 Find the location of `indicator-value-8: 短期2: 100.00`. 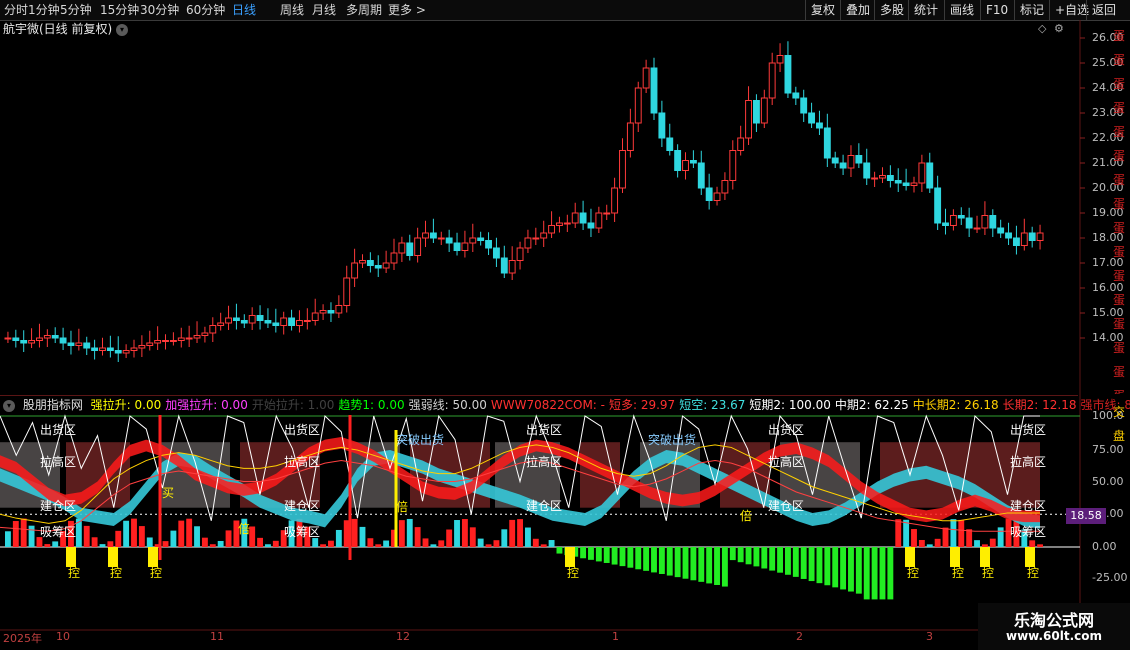

indicator-value-8: 短期2: 100.00 is located at coordinates (790, 405).